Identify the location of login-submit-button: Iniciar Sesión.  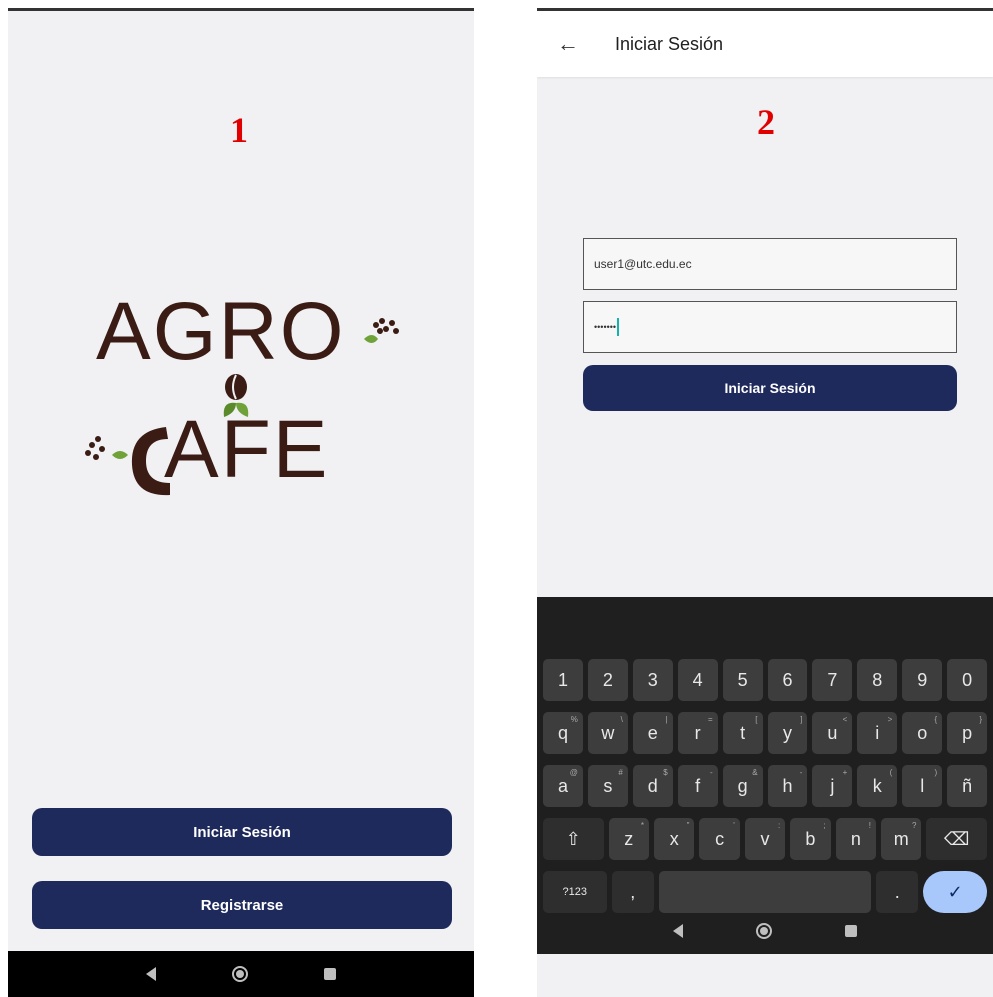
(770, 388).